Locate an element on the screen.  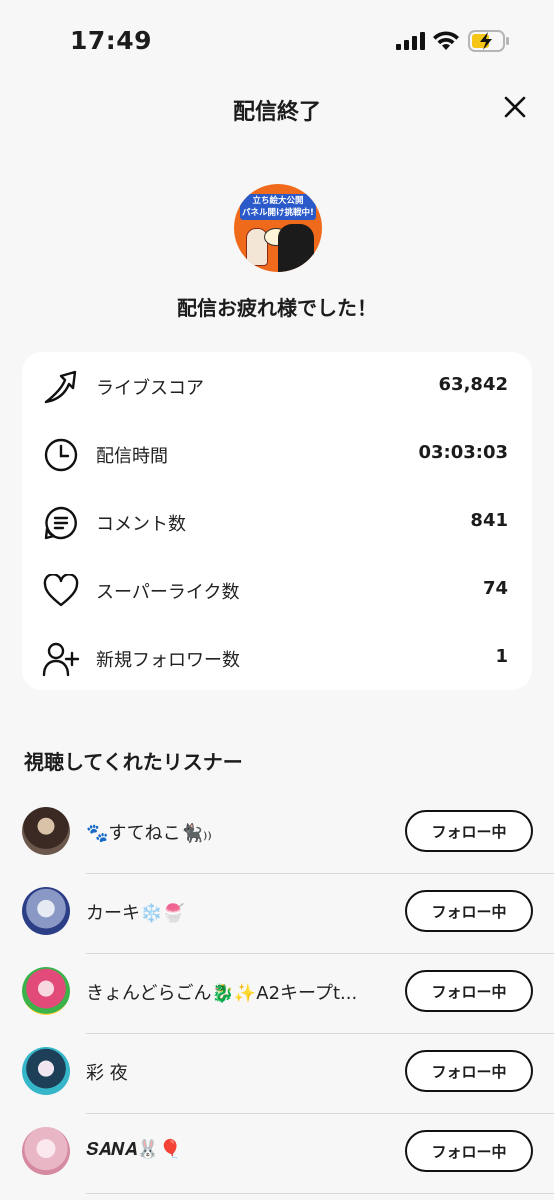
stat-label: コメント数 is located at coordinates (141, 524).